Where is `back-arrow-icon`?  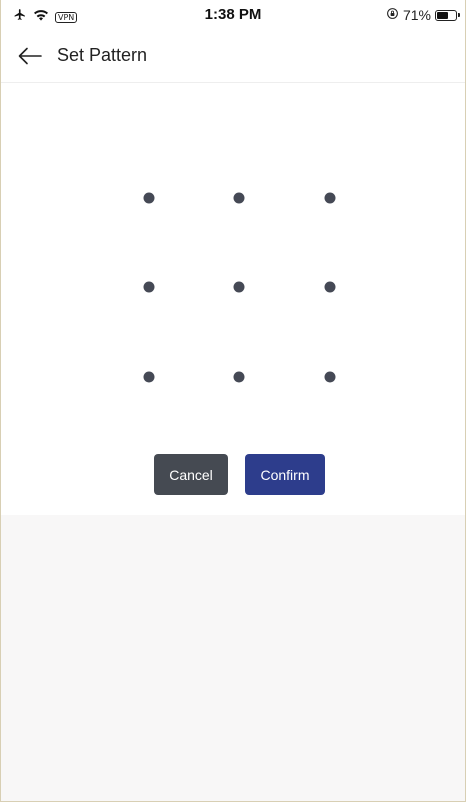 back-arrow-icon is located at coordinates (30, 58).